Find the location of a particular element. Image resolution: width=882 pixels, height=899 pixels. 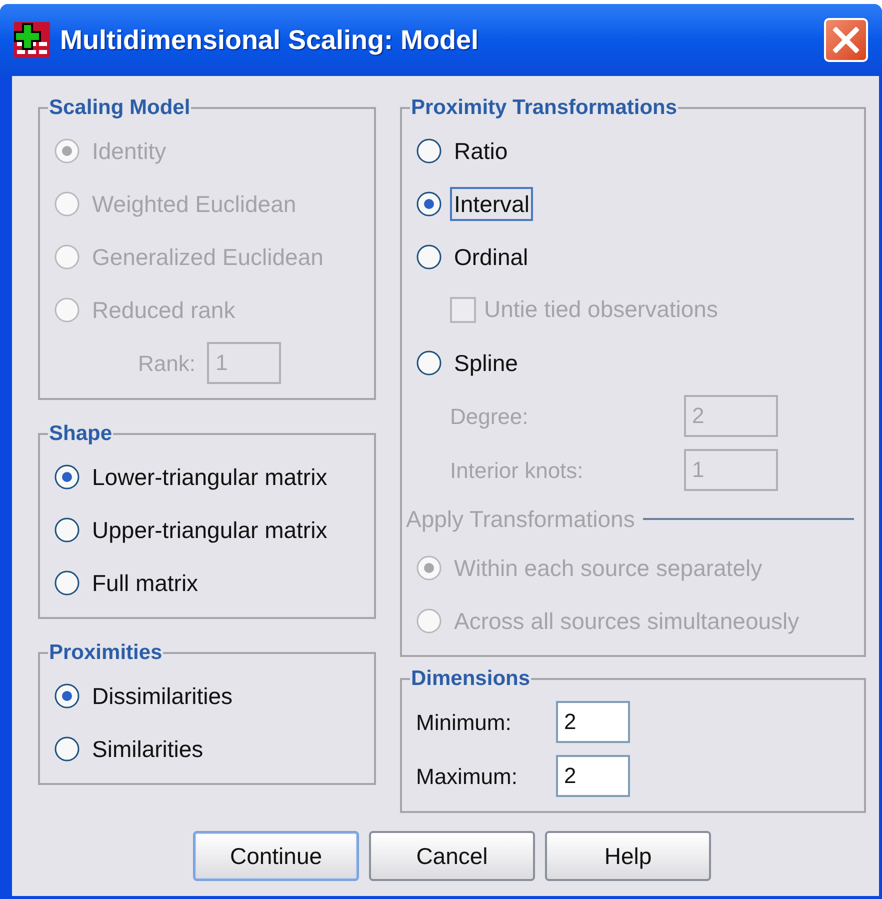

window-title: Multidimensional Scaling: Model is located at coordinates (270, 40).